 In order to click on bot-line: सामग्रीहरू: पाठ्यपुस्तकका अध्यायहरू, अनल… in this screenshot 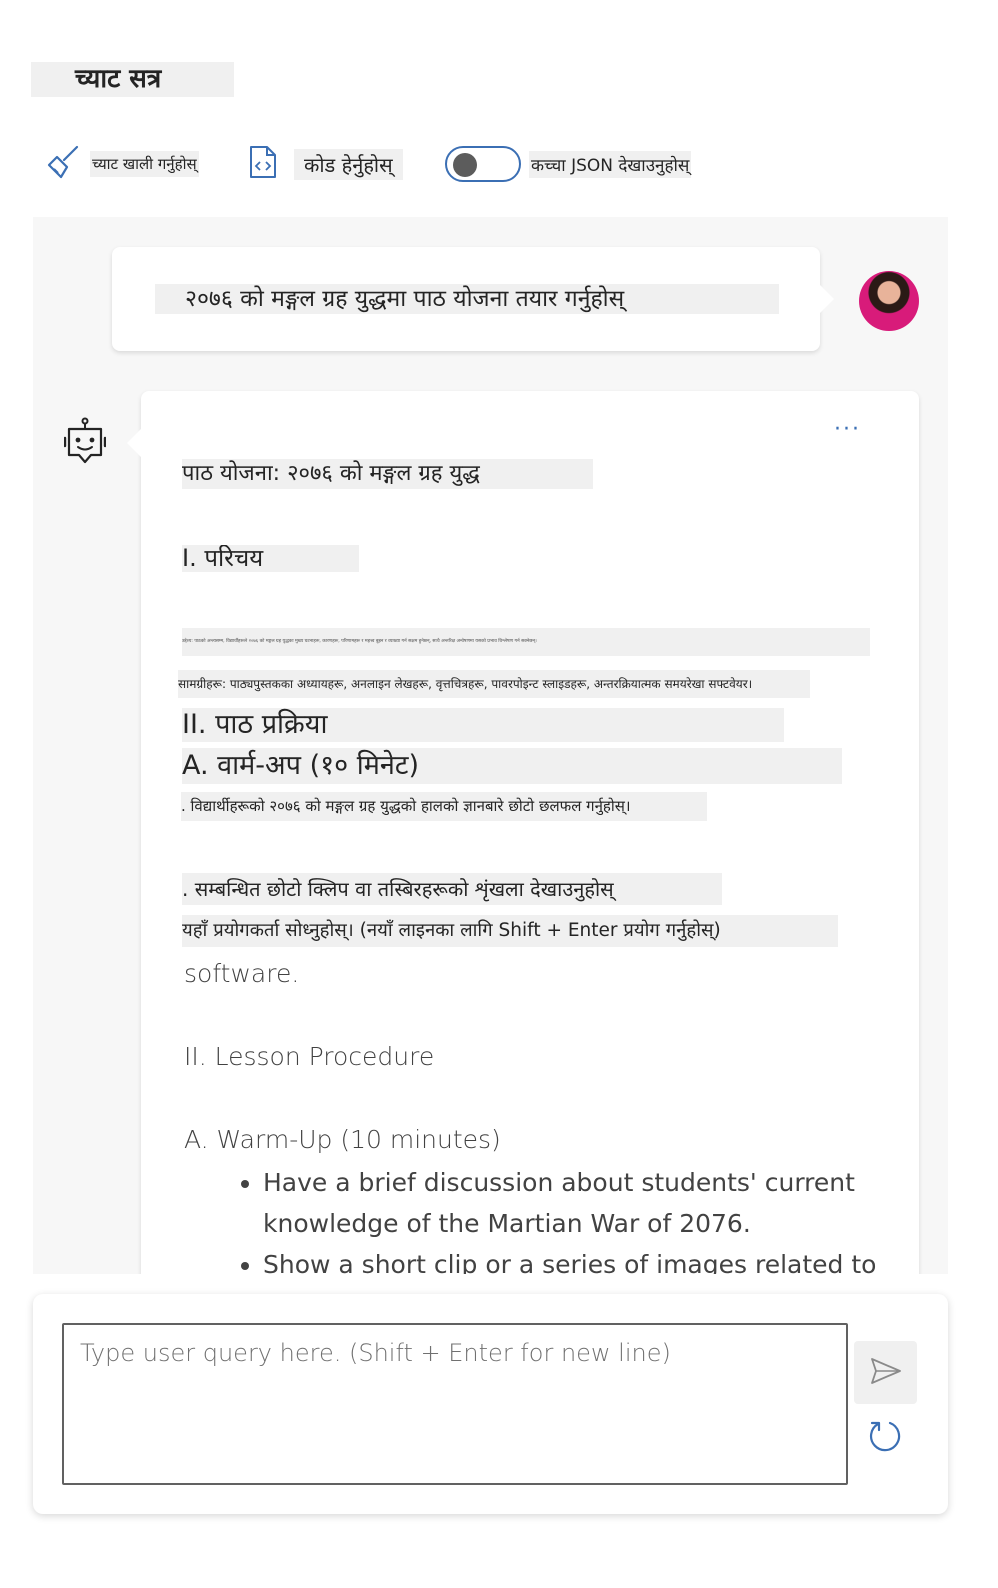, I will do `click(494, 684)`.